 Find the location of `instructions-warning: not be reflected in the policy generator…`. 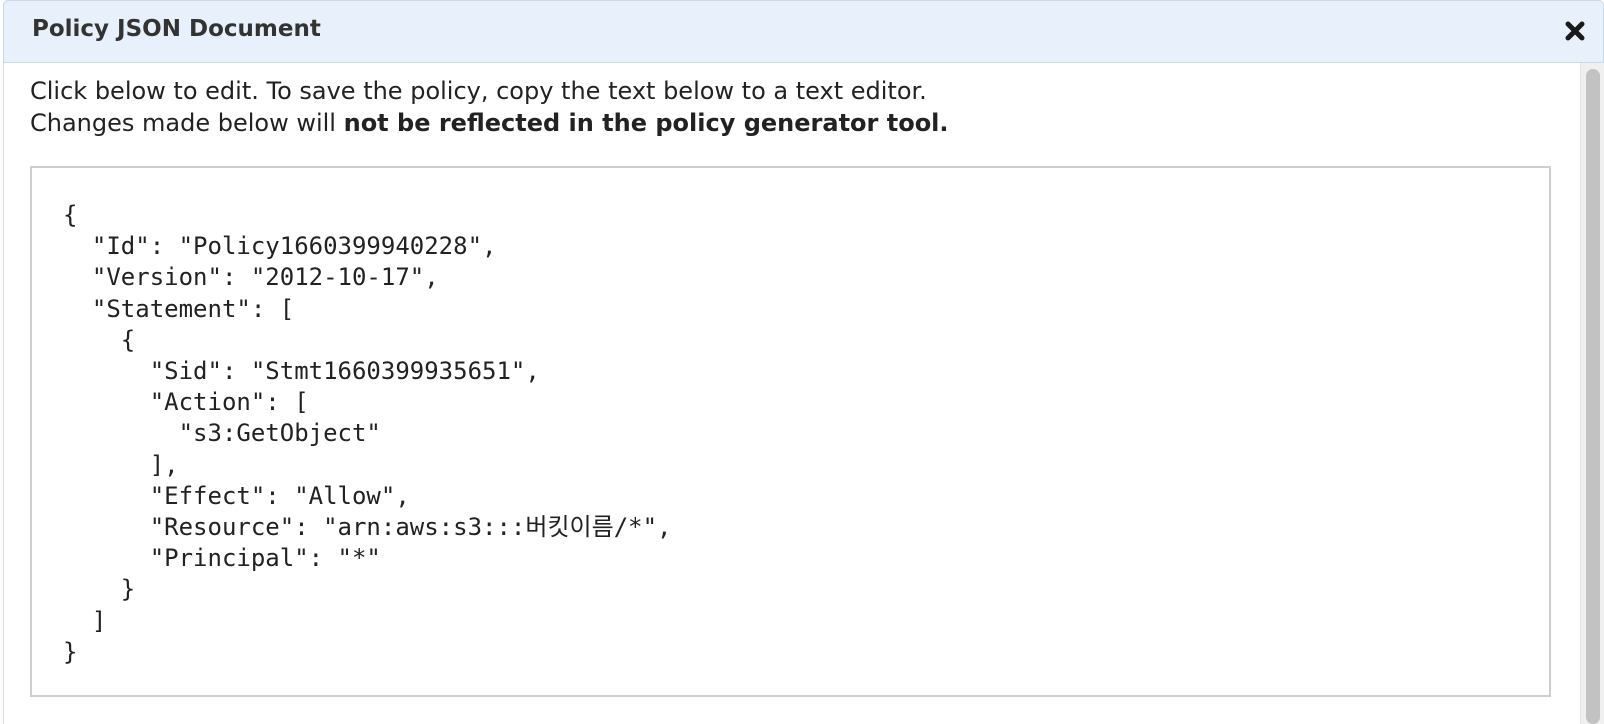

instructions-warning: not be reflected in the policy generator… is located at coordinates (646, 123).